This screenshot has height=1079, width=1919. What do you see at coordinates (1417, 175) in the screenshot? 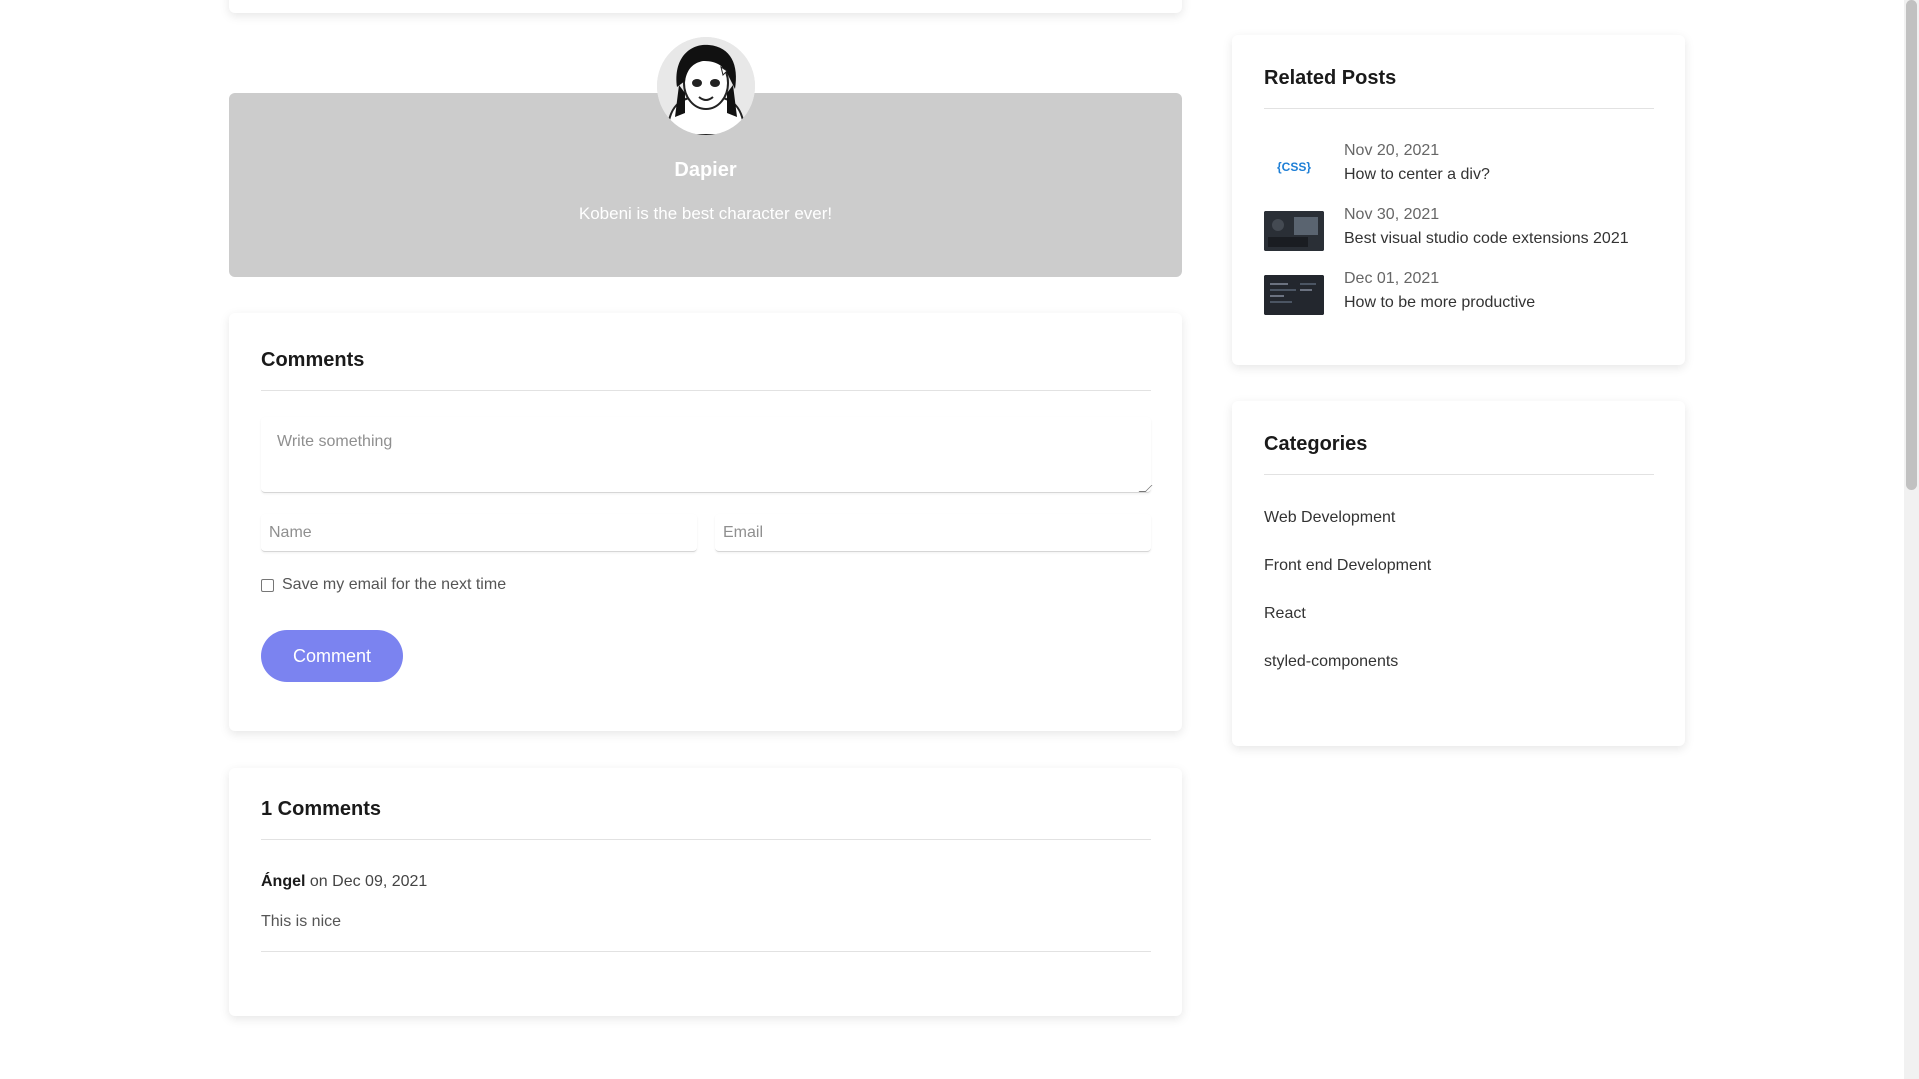
I see `related-post-title: How to center a div?` at bounding box center [1417, 175].